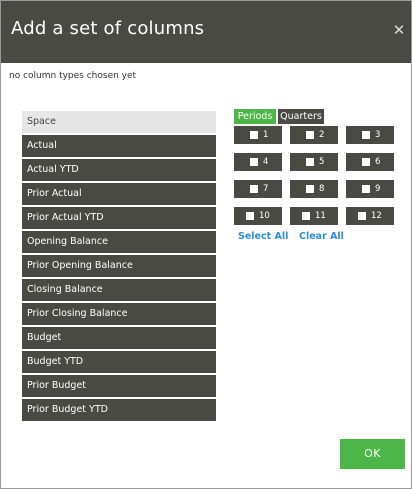 Image resolution: width=412 pixels, height=489 pixels. I want to click on period-label: 4, so click(266, 162).